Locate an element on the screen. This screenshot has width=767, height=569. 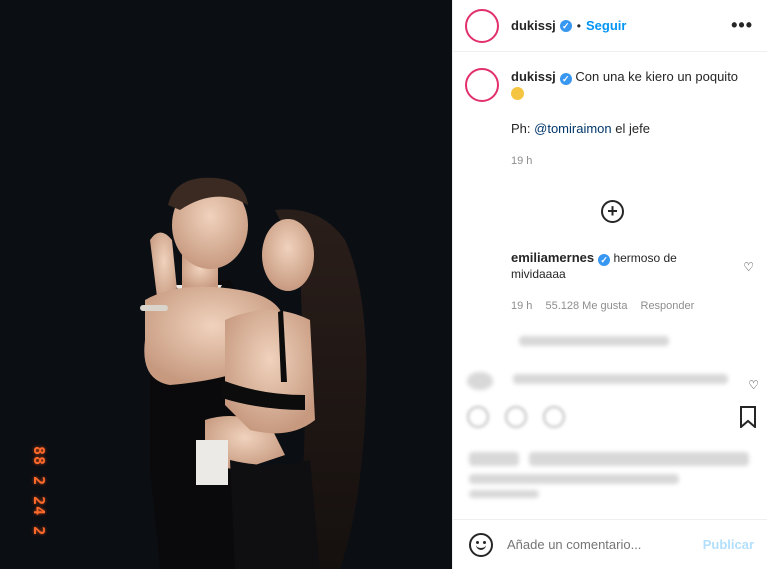
post-header: dukissj ✓ • Seguir ••• is located at coordinates (610, 26).